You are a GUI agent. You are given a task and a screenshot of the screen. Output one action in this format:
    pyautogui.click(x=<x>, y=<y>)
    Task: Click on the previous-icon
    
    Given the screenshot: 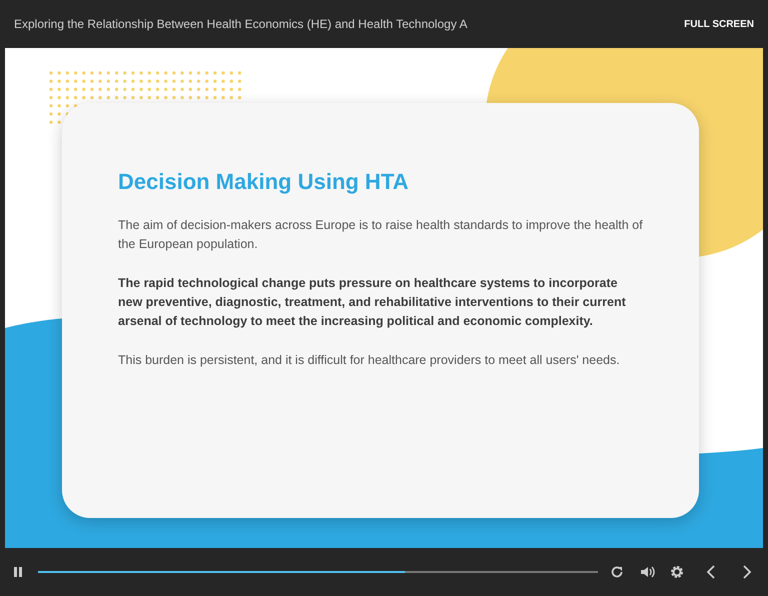 What is the action you would take?
    pyautogui.click(x=711, y=572)
    